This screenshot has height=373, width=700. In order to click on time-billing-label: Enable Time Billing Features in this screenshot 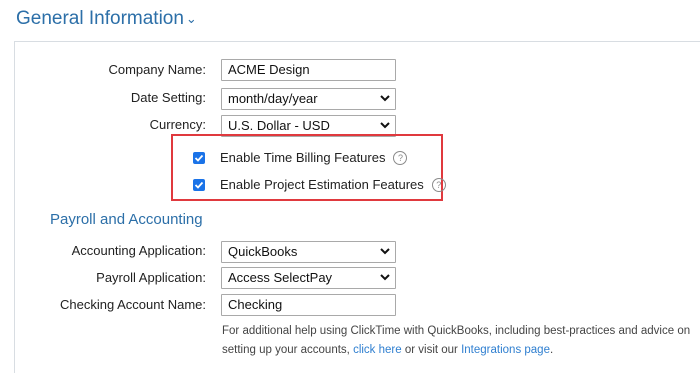, I will do `click(303, 157)`.